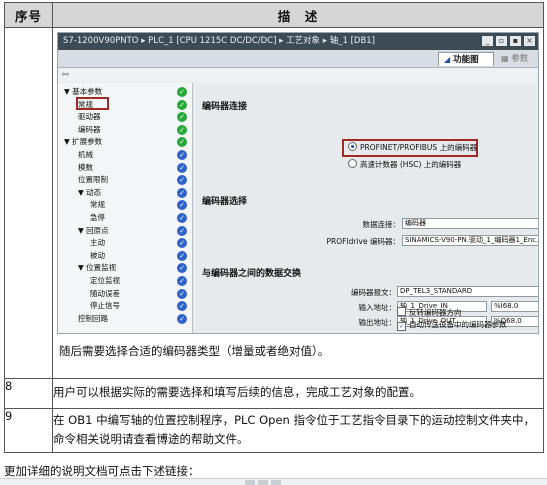  I want to click on tree-item: 机械 ✓, so click(125, 155).